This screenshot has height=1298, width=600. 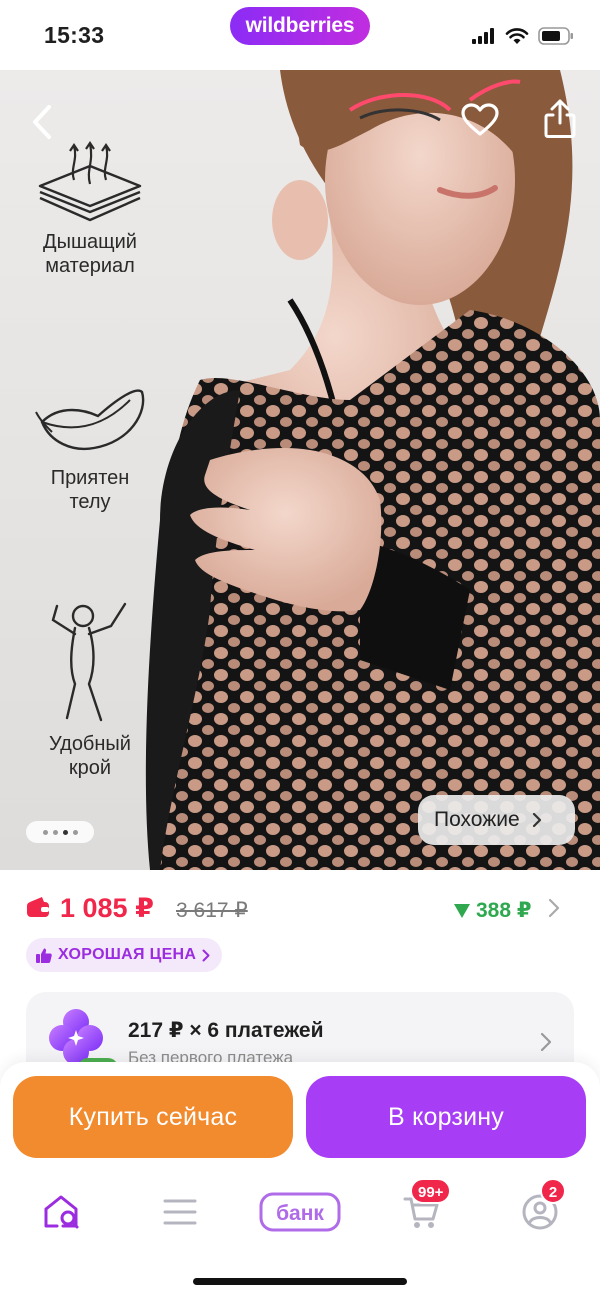 What do you see at coordinates (517, 35) in the screenshot?
I see `wifi-icon` at bounding box center [517, 35].